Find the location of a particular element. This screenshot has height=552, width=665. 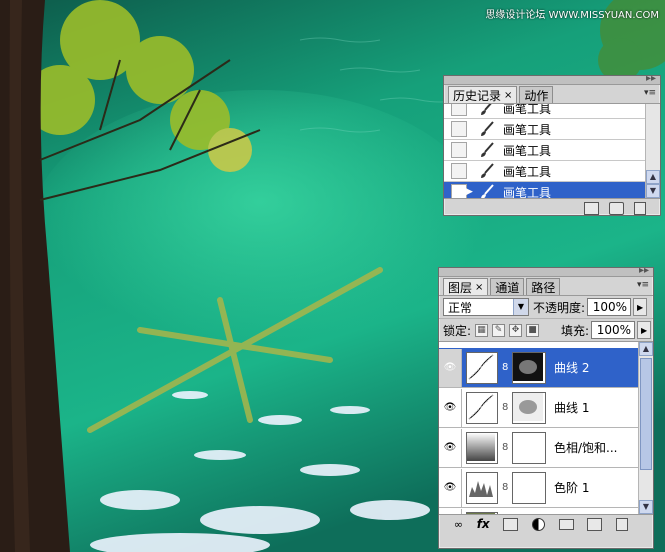

layer-name: 曲线 2 is located at coordinates (571, 367).